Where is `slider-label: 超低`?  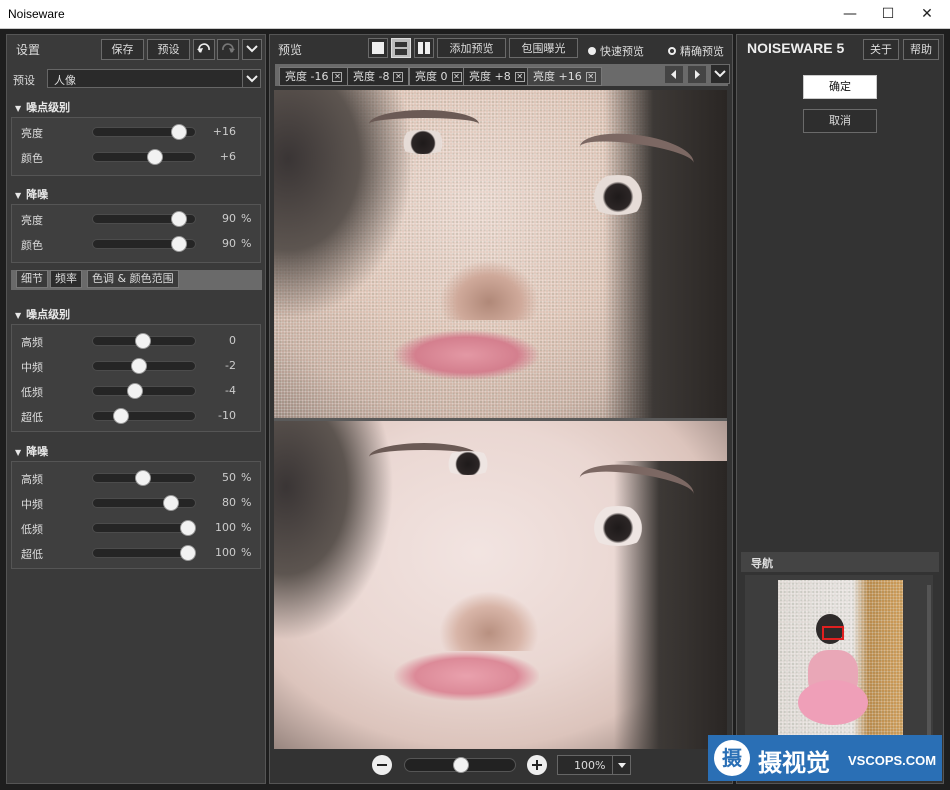 slider-label: 超低 is located at coordinates (32, 554).